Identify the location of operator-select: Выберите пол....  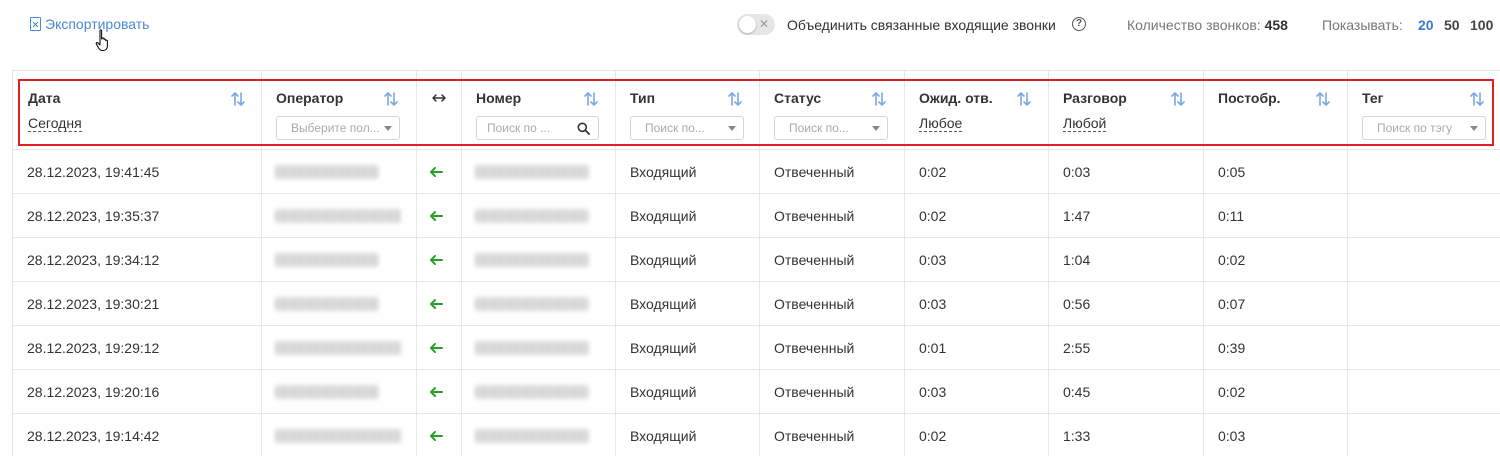
(338, 128).